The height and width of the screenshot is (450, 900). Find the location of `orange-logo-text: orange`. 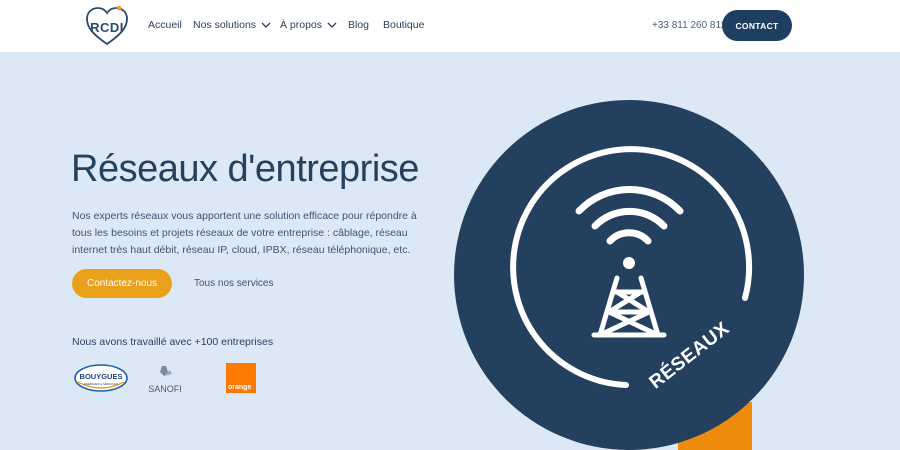

orange-logo-text: orange is located at coordinates (240, 387).